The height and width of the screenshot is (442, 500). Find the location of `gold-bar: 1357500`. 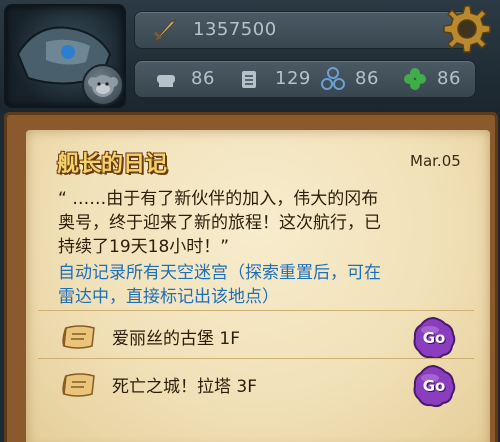

gold-bar: 1357500 is located at coordinates (304, 30).